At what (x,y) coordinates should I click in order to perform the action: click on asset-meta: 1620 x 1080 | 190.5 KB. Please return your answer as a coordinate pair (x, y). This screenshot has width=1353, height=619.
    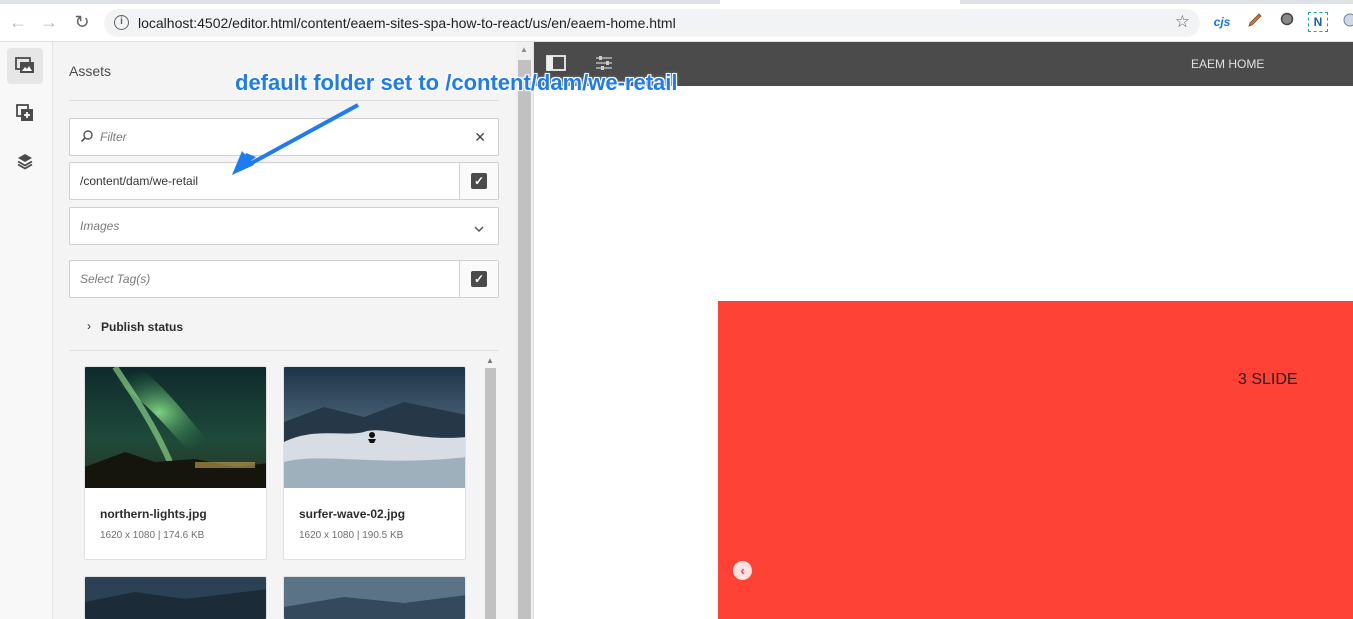
    Looking at the image, I should click on (351, 535).